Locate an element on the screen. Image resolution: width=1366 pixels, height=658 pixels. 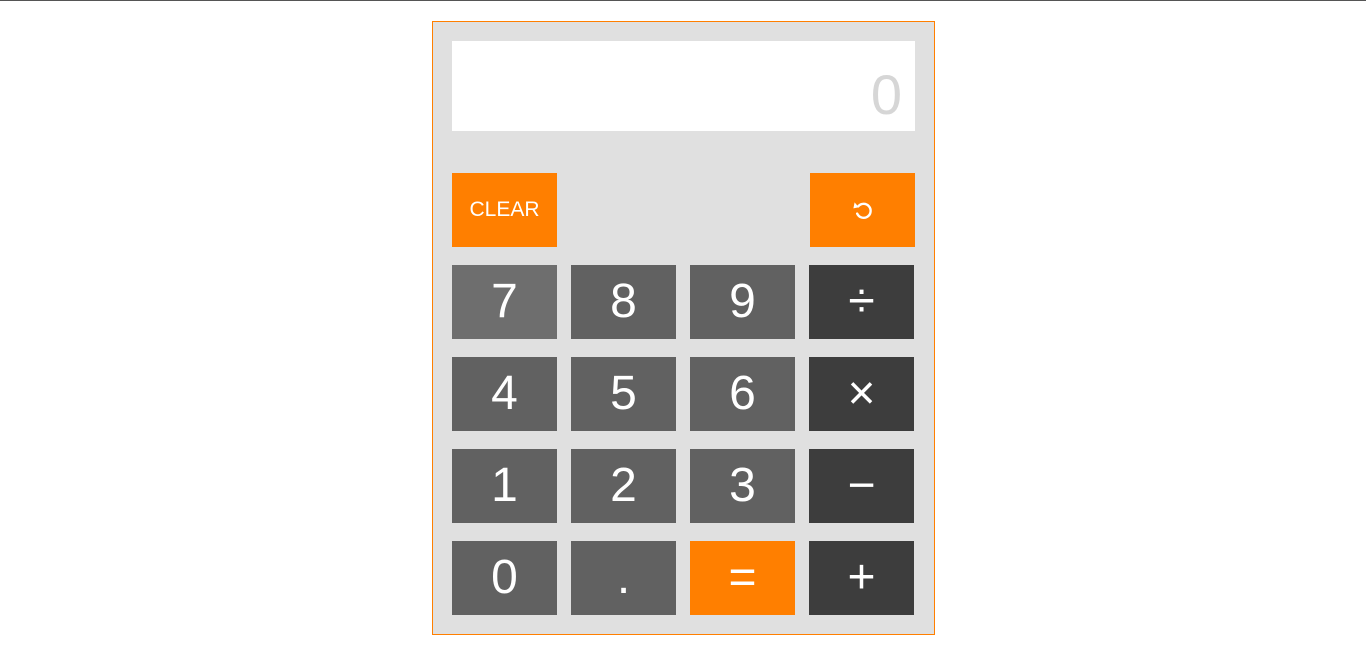
key-5: 5 is located at coordinates (623, 394).